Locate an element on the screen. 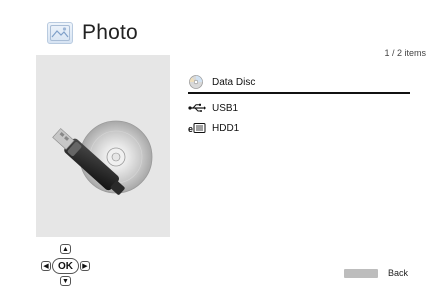  back-key-icon is located at coordinates (361, 273).